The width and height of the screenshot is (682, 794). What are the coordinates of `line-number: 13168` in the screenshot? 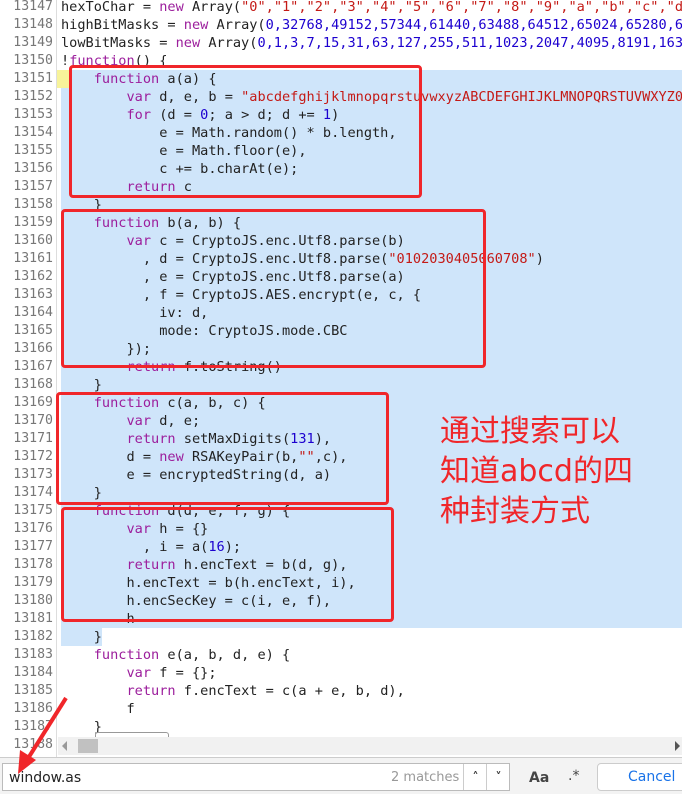 It's located at (26, 385).